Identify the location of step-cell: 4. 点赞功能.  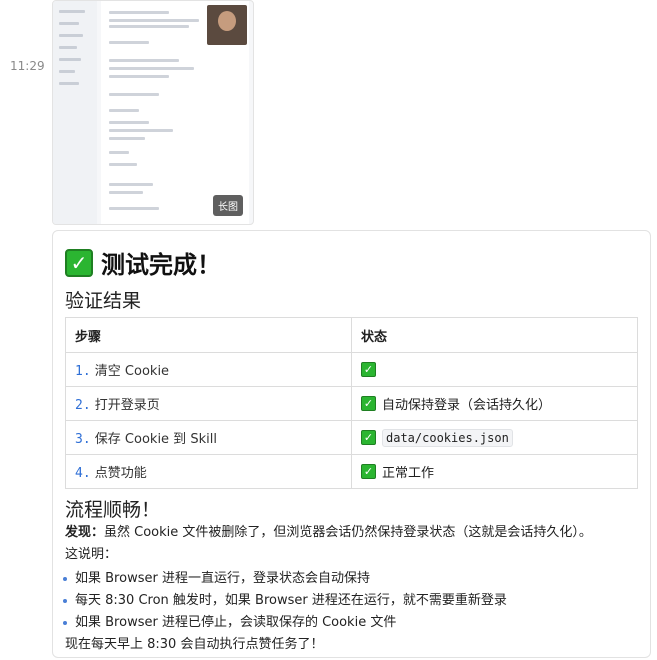
(208, 471).